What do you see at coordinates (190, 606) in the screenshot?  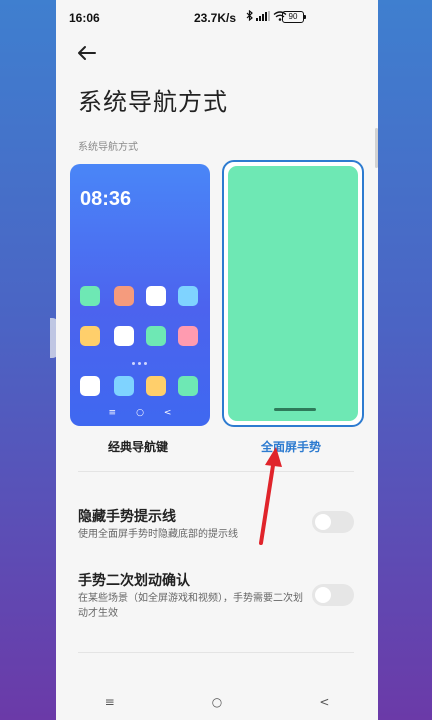 I see `double-swipe-desc: 在某些场景（如全屏游戏和视频），手势需要二次划动才生效` at bounding box center [190, 606].